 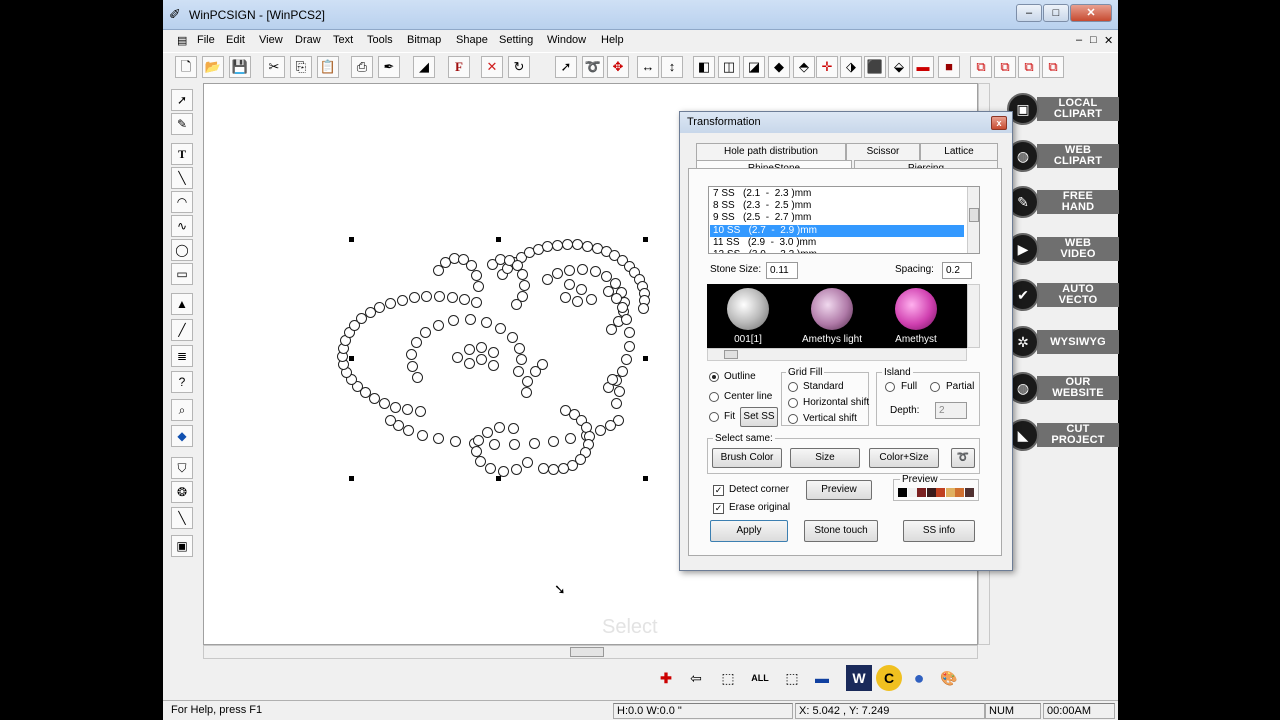 I want to click on plotter-icon: ◢, so click(x=424, y=67).